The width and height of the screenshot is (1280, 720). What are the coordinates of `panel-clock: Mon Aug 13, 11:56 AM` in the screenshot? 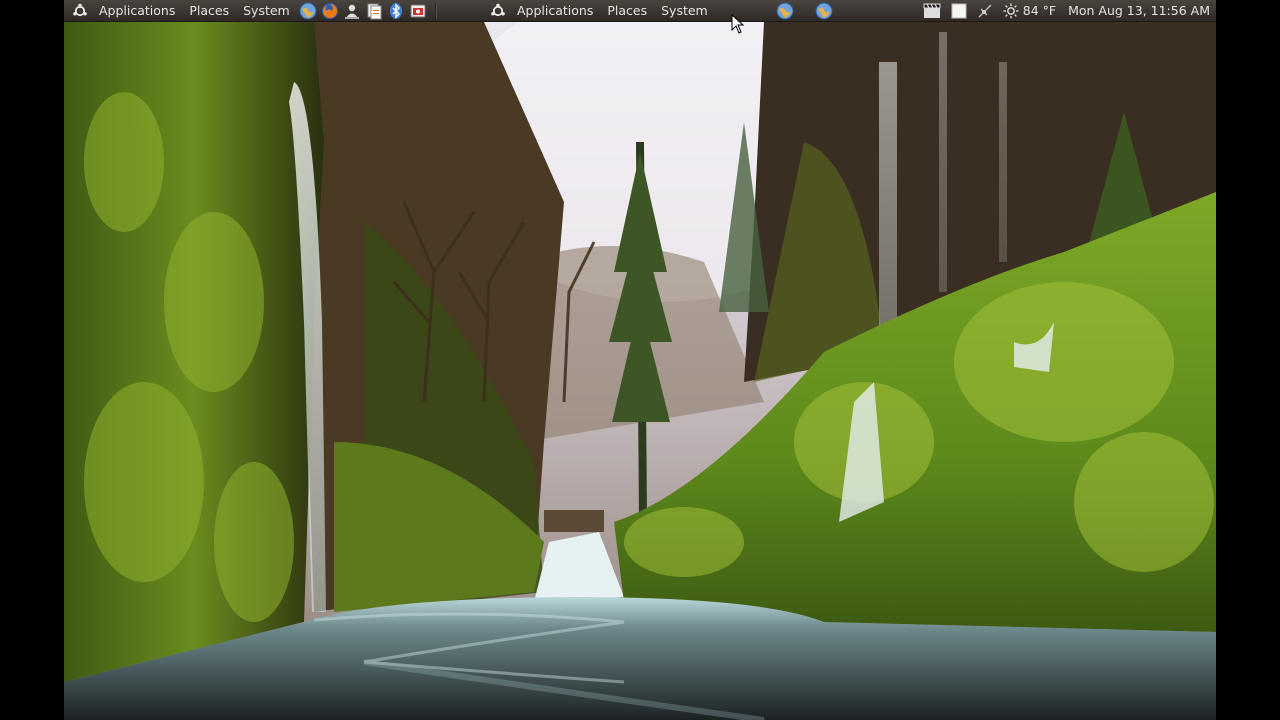 It's located at (1139, 10).